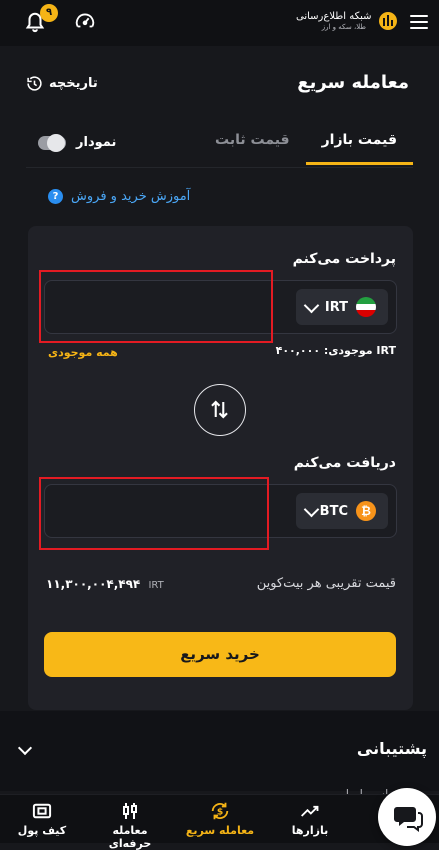 The height and width of the screenshot is (850, 439). I want to click on learn-link-label: آموزش خرید و فروش, so click(131, 196).